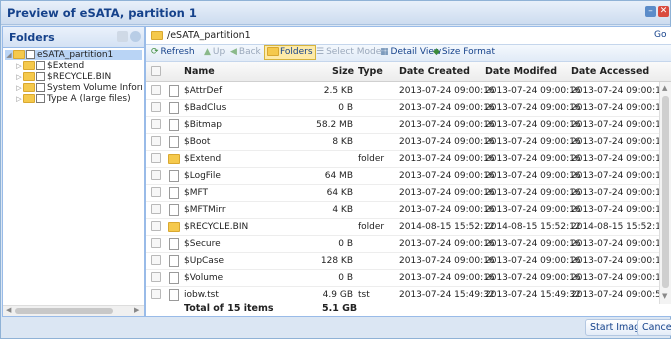 This screenshot has width=671, height=339. I want to click on sort-icon, so click(122, 36).